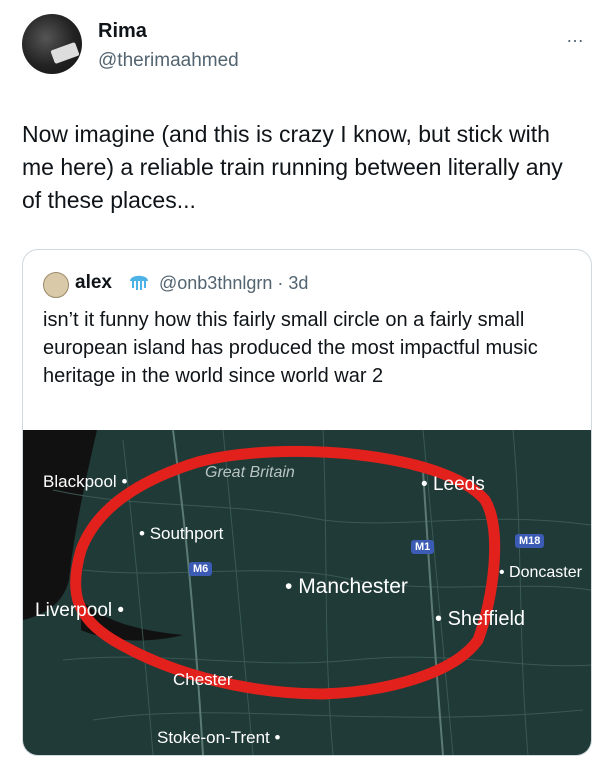 The height and width of the screenshot is (767, 614). I want to click on city-blackpool: Blackpool •, so click(85, 482).